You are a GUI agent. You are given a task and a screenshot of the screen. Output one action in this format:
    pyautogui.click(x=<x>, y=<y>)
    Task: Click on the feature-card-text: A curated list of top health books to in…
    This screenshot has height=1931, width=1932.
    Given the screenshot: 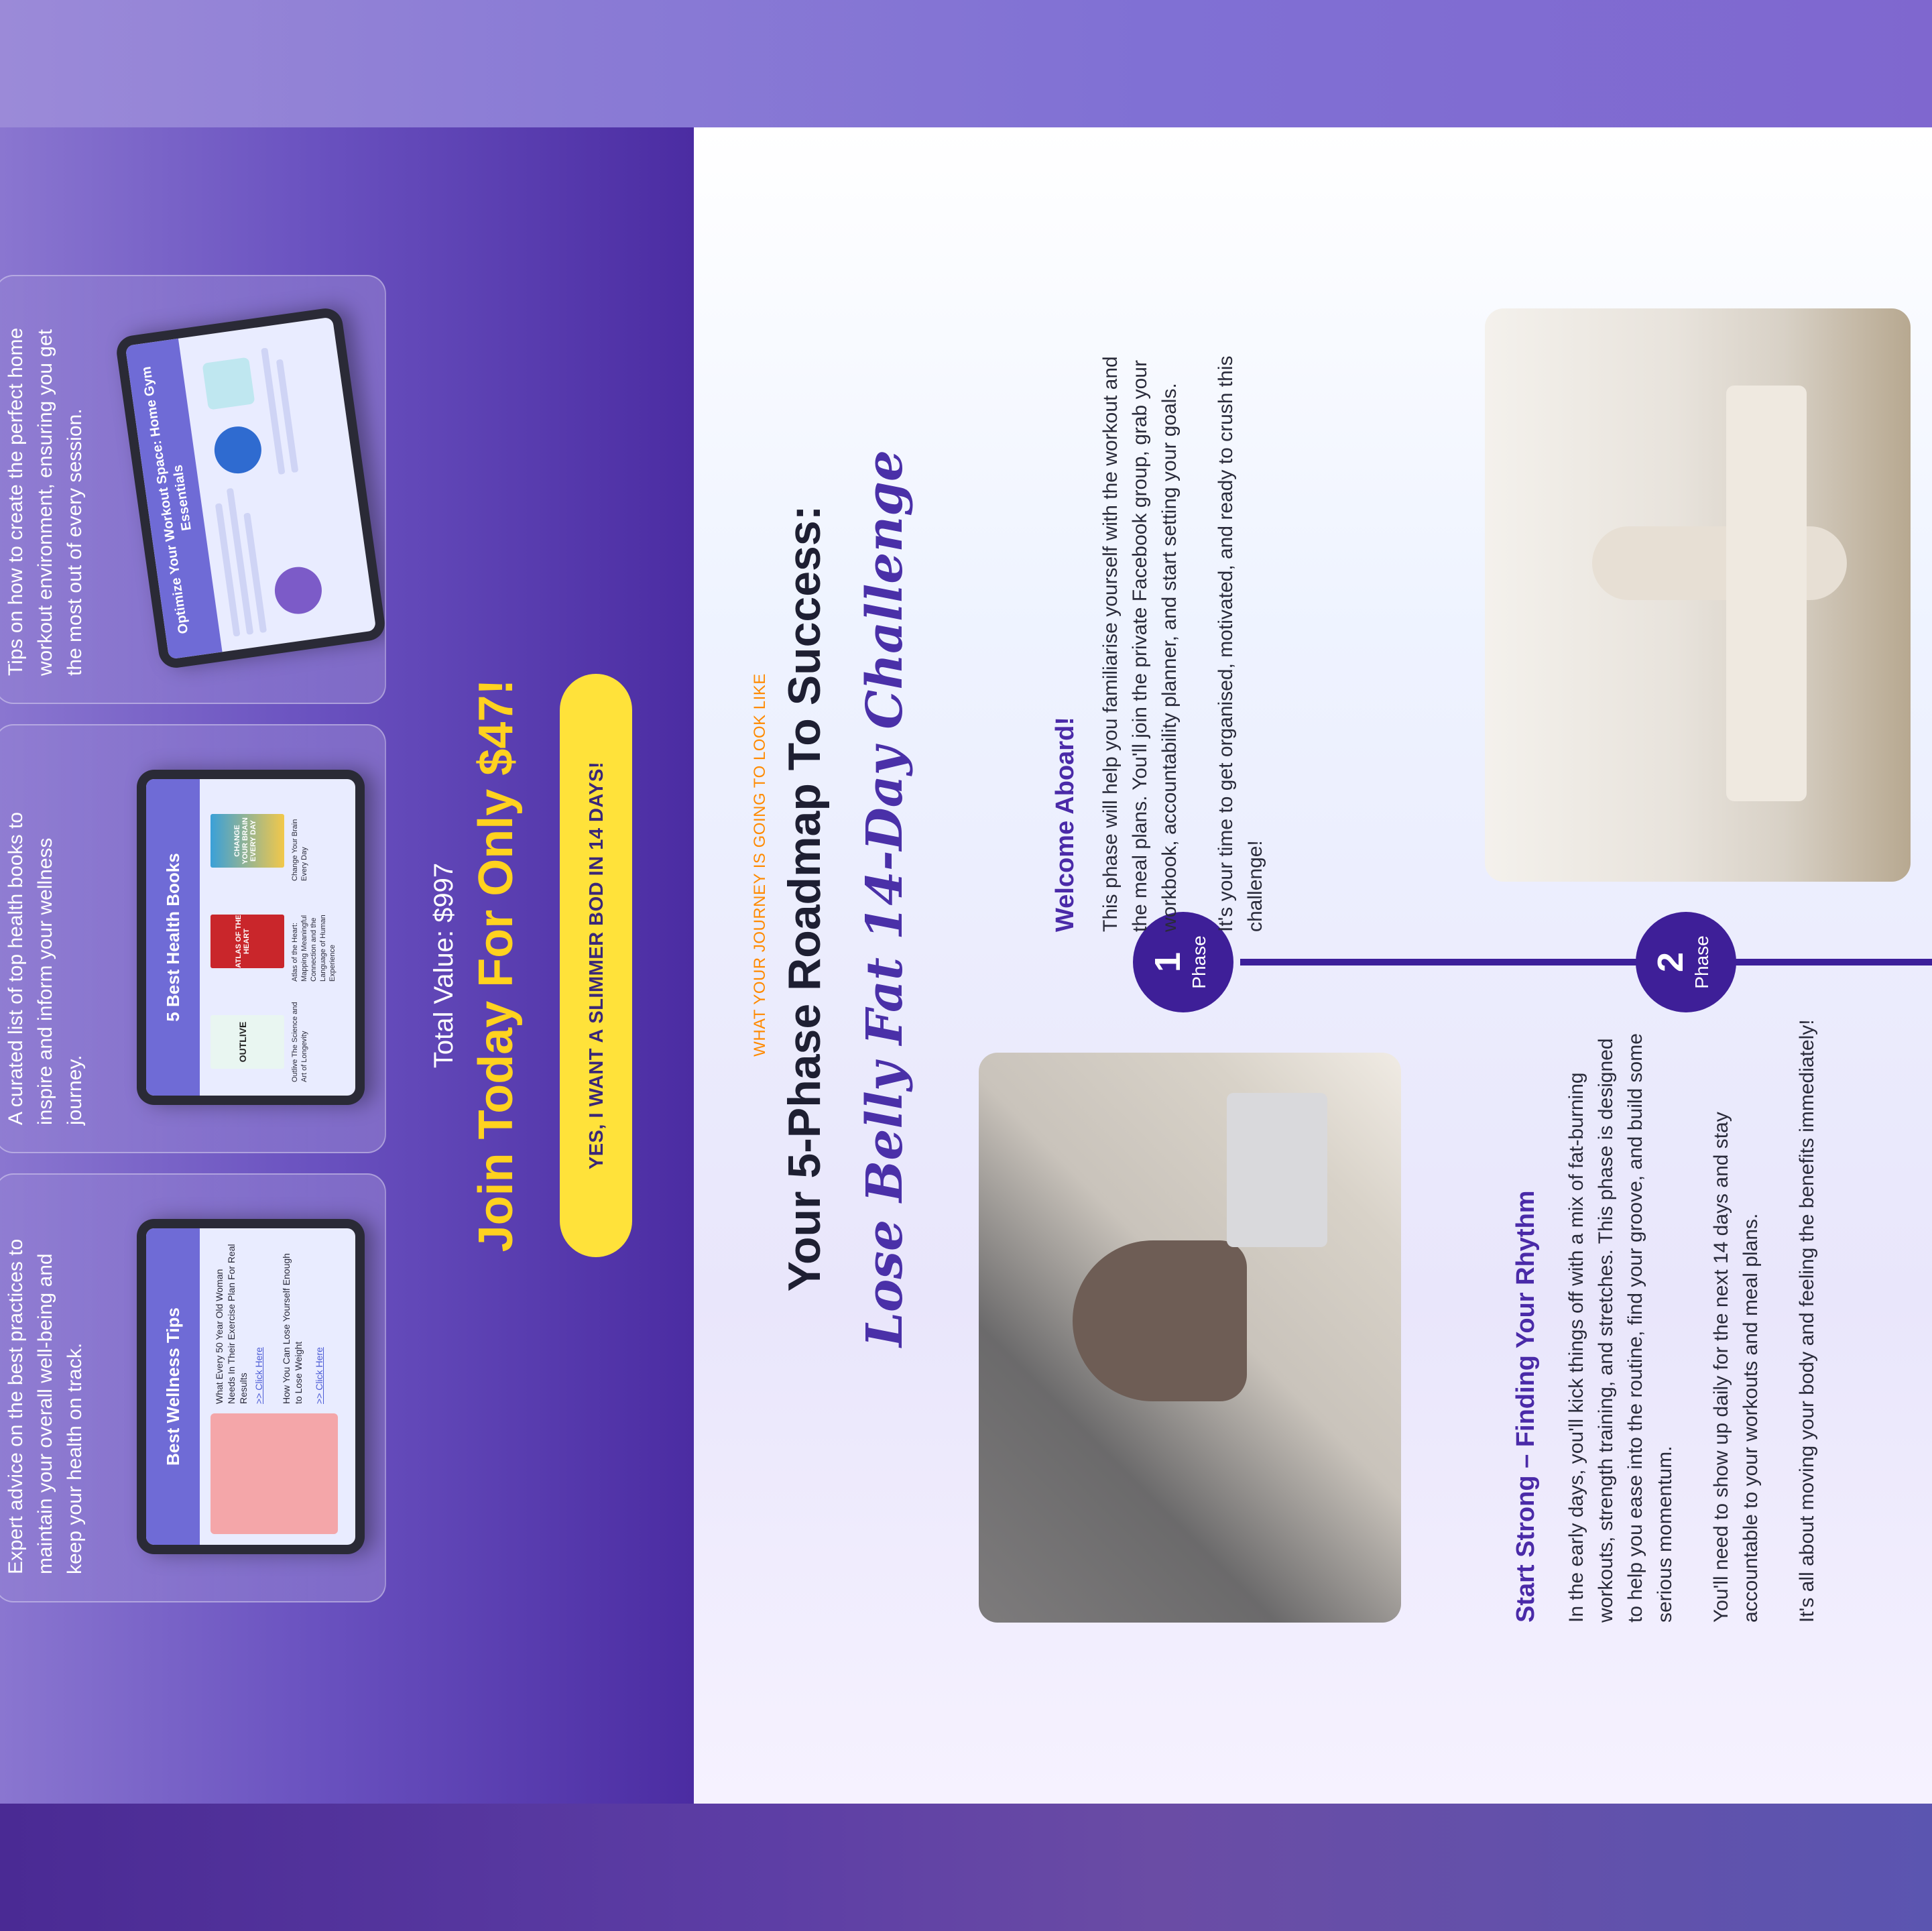 What is the action you would take?
    pyautogui.click(x=46, y=968)
    